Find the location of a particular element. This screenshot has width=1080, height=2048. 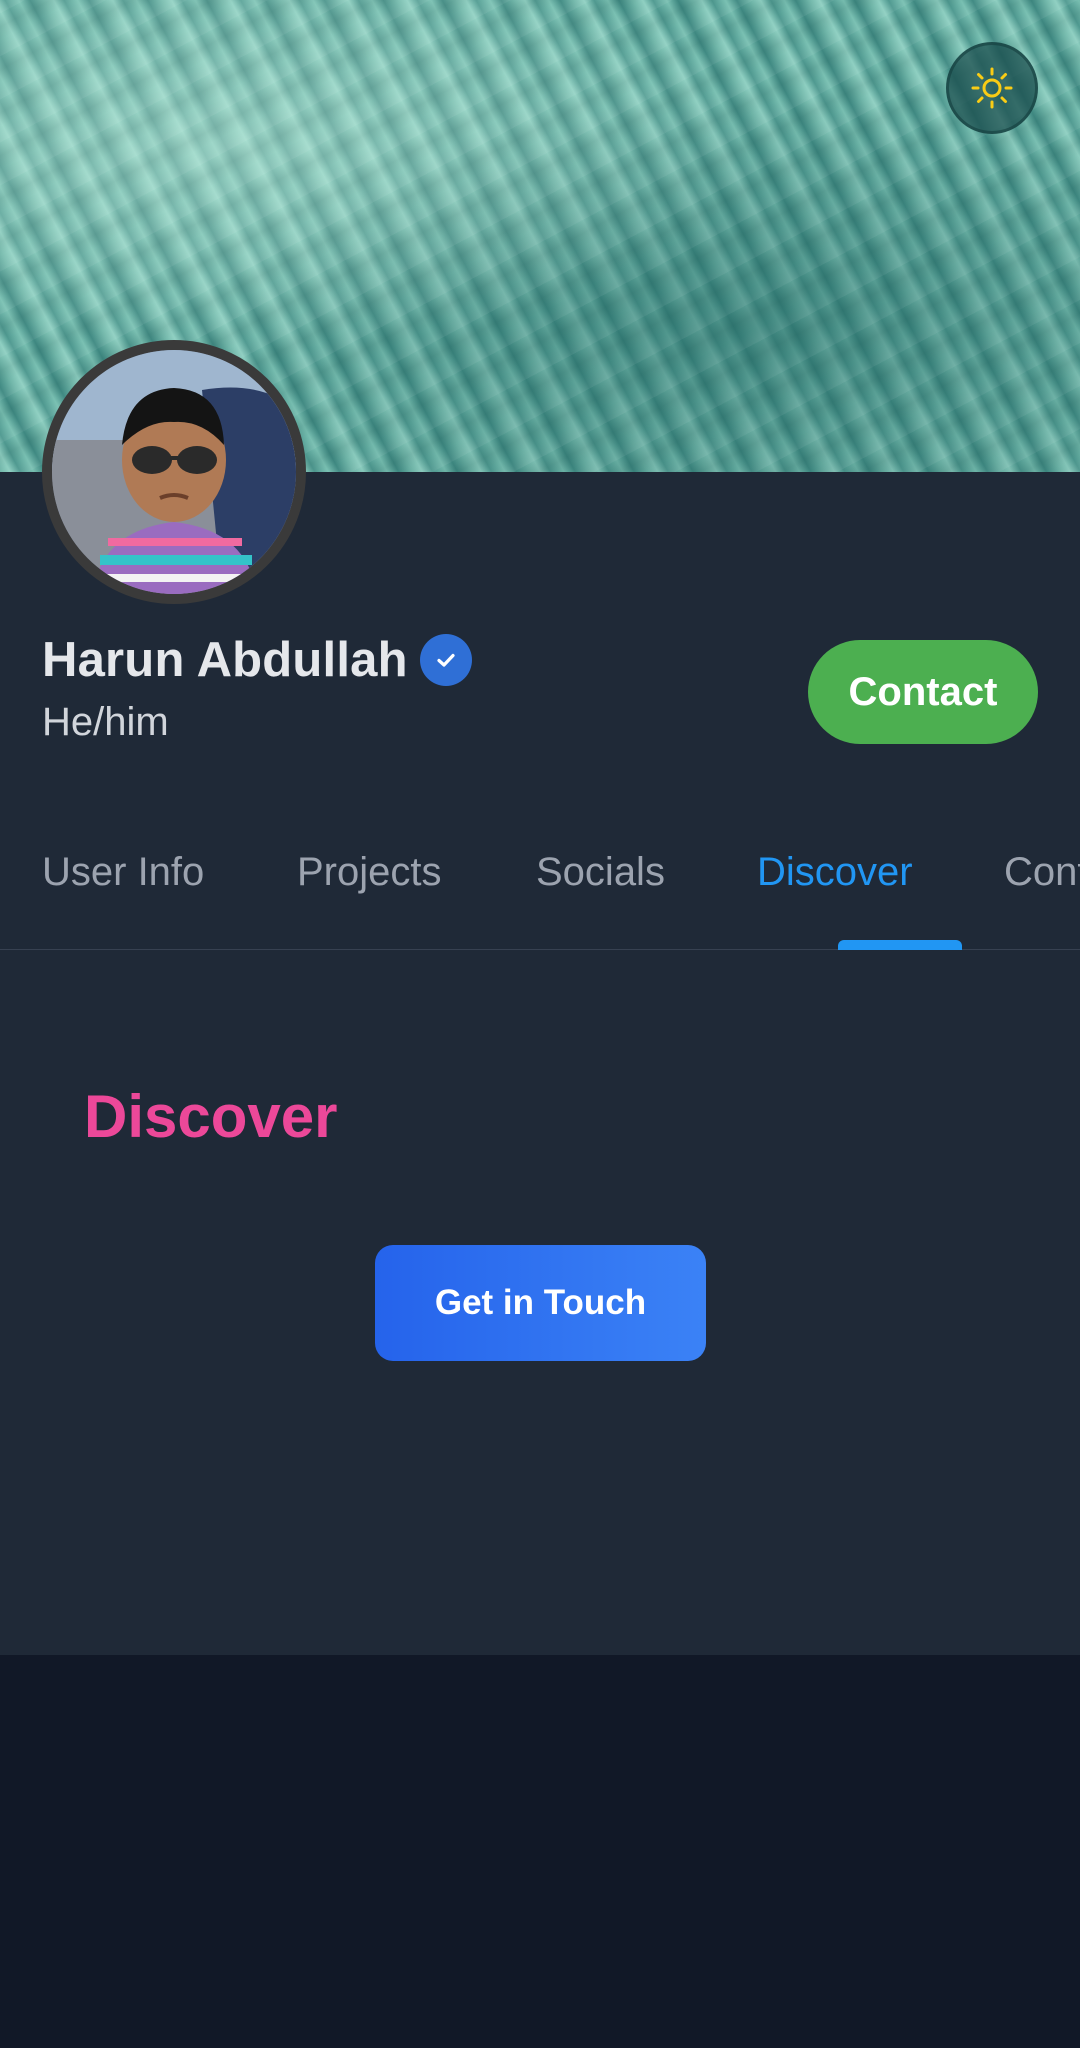

tab-projects: Projects is located at coordinates (369, 872).